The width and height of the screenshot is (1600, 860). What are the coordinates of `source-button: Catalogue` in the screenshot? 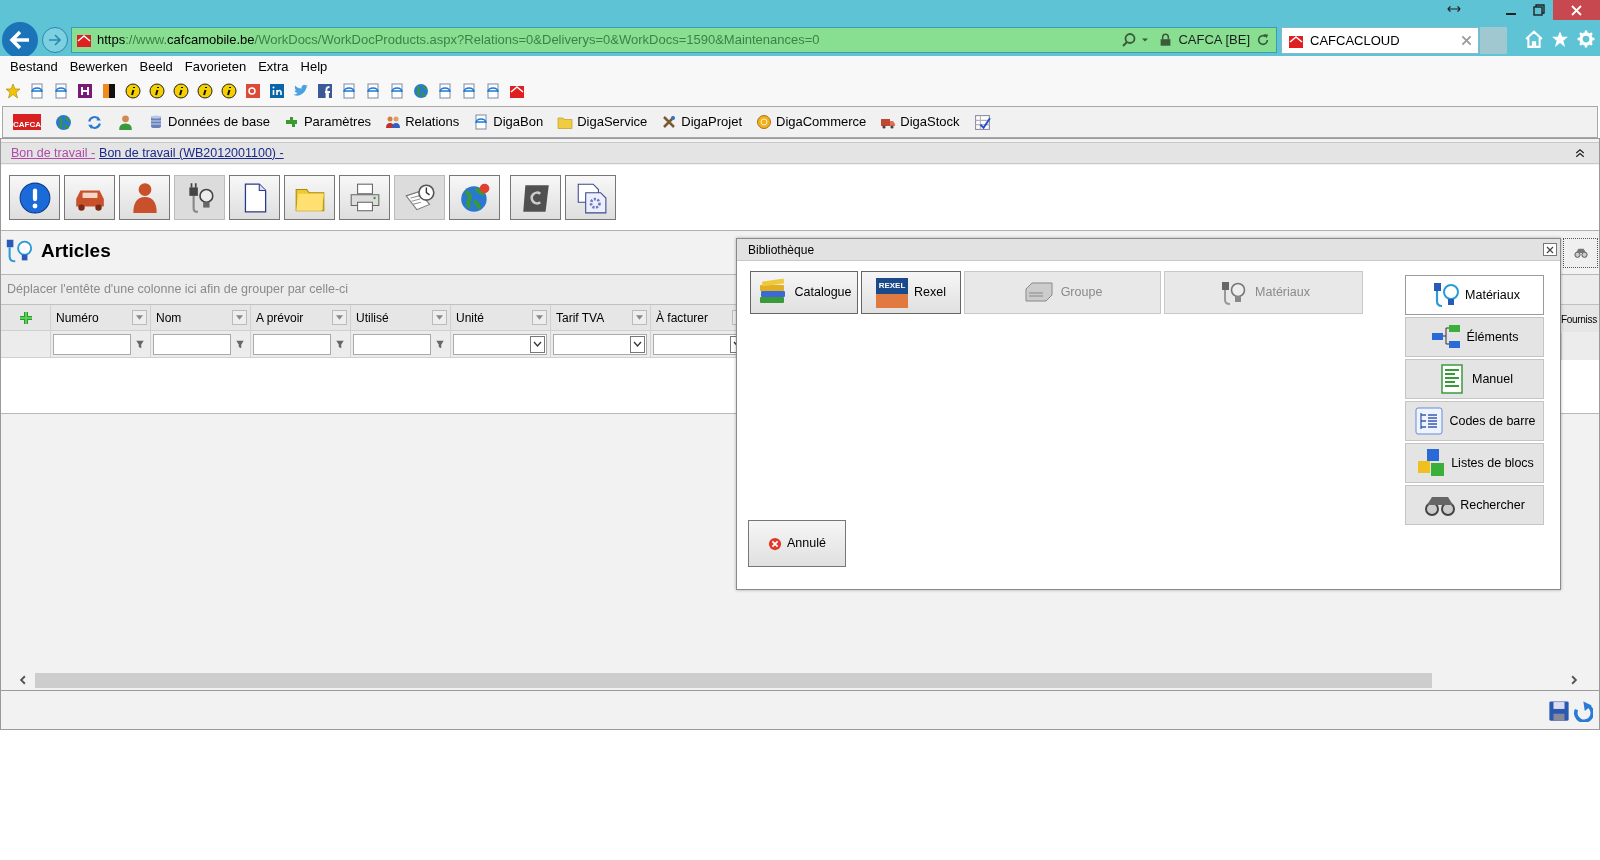 It's located at (804, 292).